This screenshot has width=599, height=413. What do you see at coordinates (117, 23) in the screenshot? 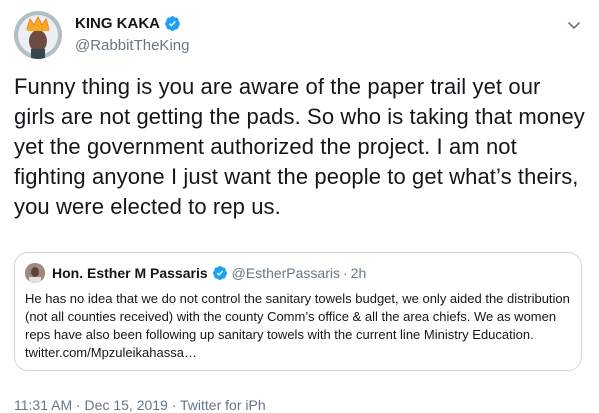
I see `author-display-name: KING KAKA` at bounding box center [117, 23].